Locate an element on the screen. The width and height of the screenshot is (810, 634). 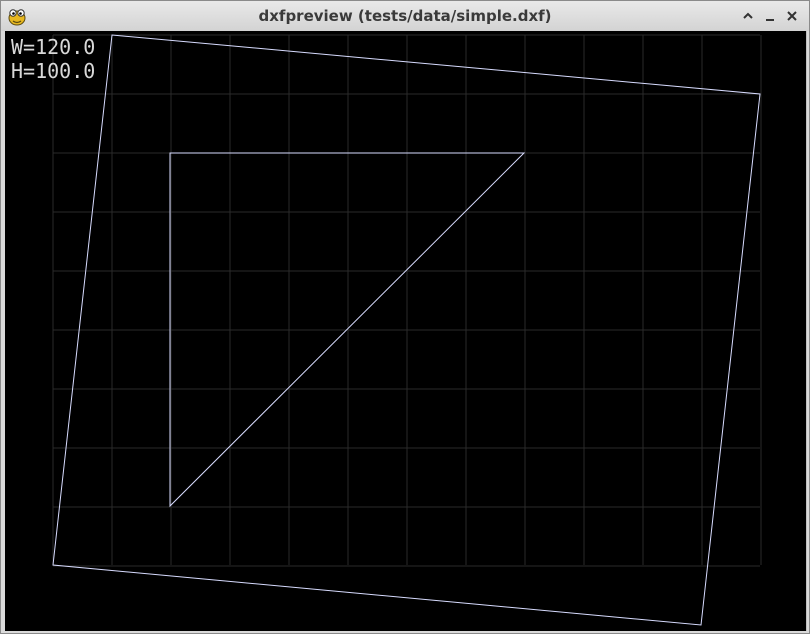
window-controls is located at coordinates (770, 16).